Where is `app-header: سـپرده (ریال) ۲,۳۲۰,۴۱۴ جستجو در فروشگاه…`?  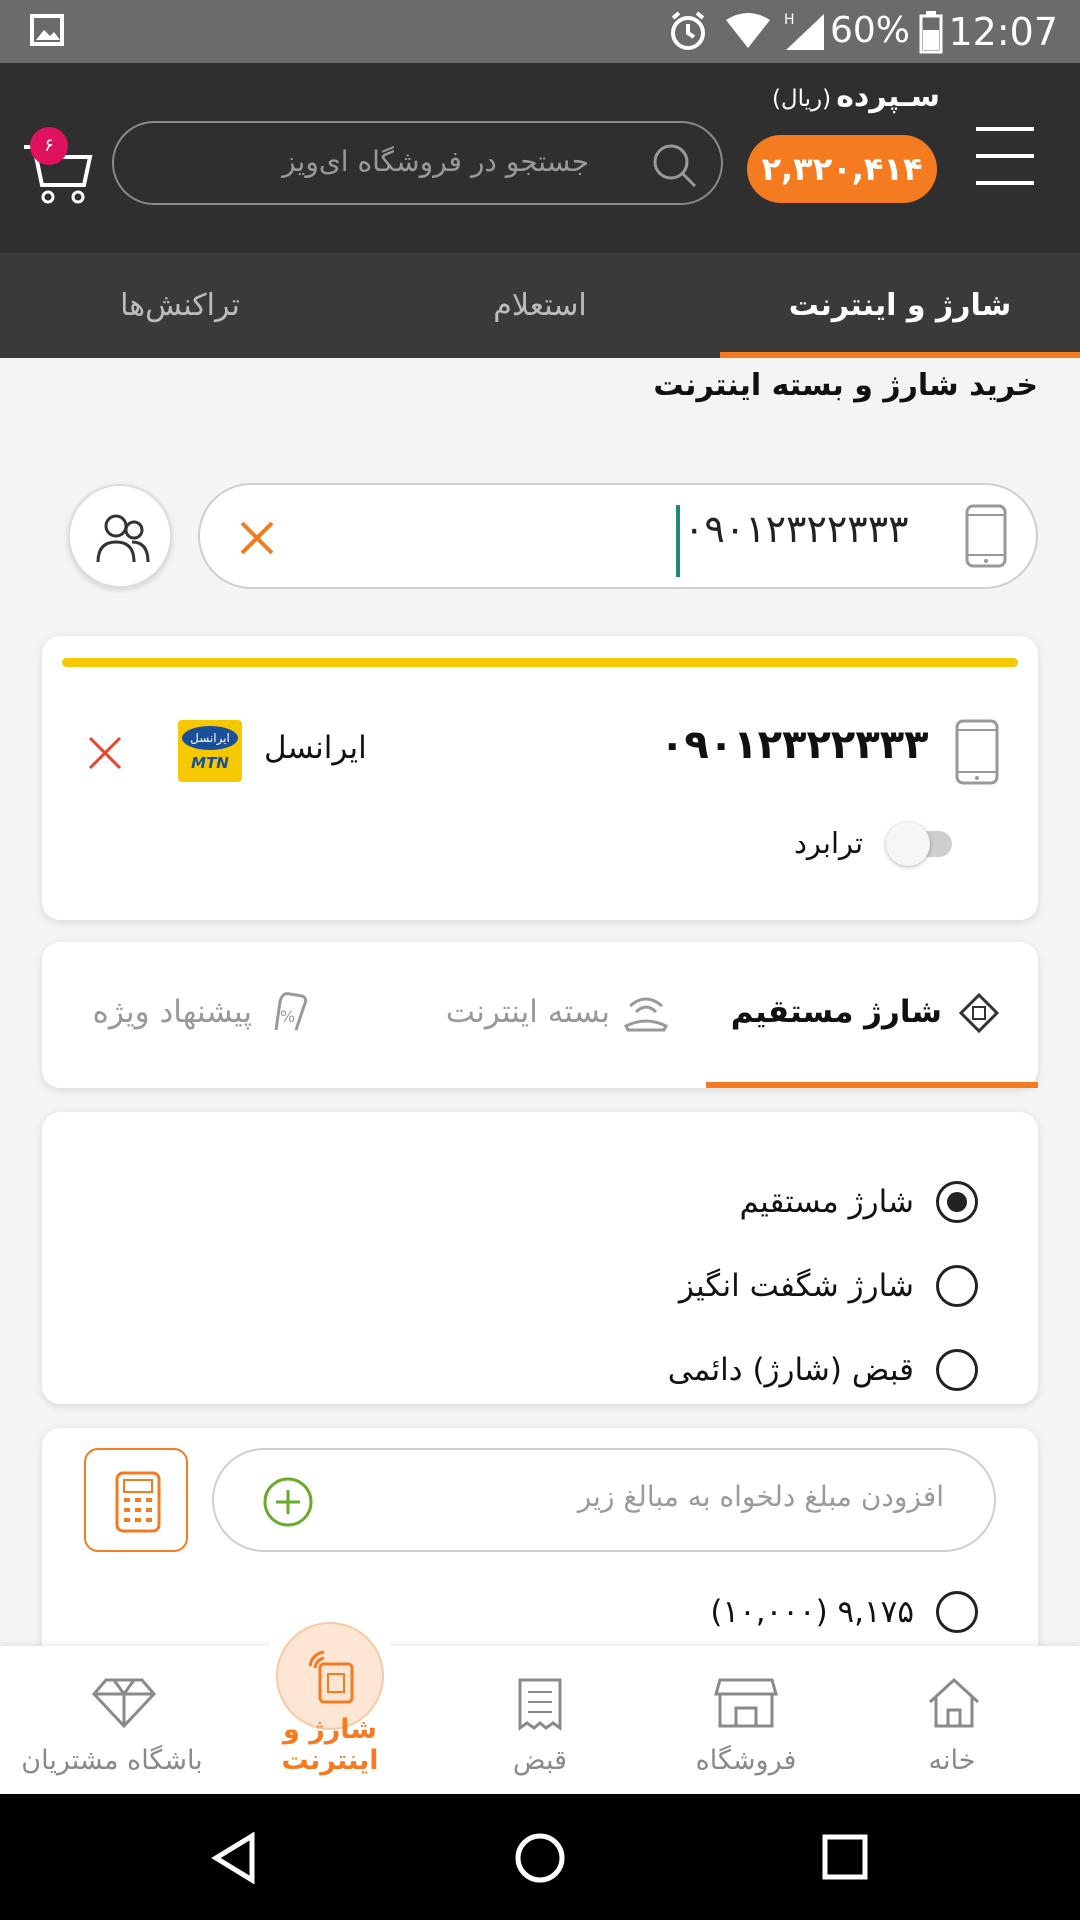
app-header: سـپرده (ریال) ۲,۳۲۰,۴۱۴ جستجو در فروشگاه… is located at coordinates (540, 158).